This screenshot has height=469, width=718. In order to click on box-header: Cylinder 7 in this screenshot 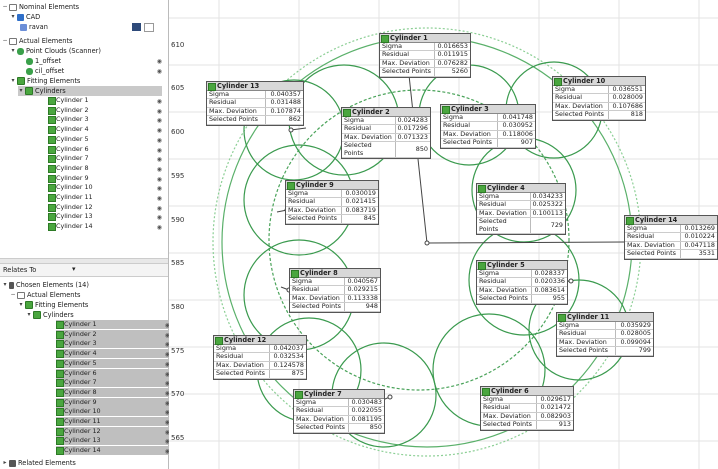, I will do `click(339, 394)`.